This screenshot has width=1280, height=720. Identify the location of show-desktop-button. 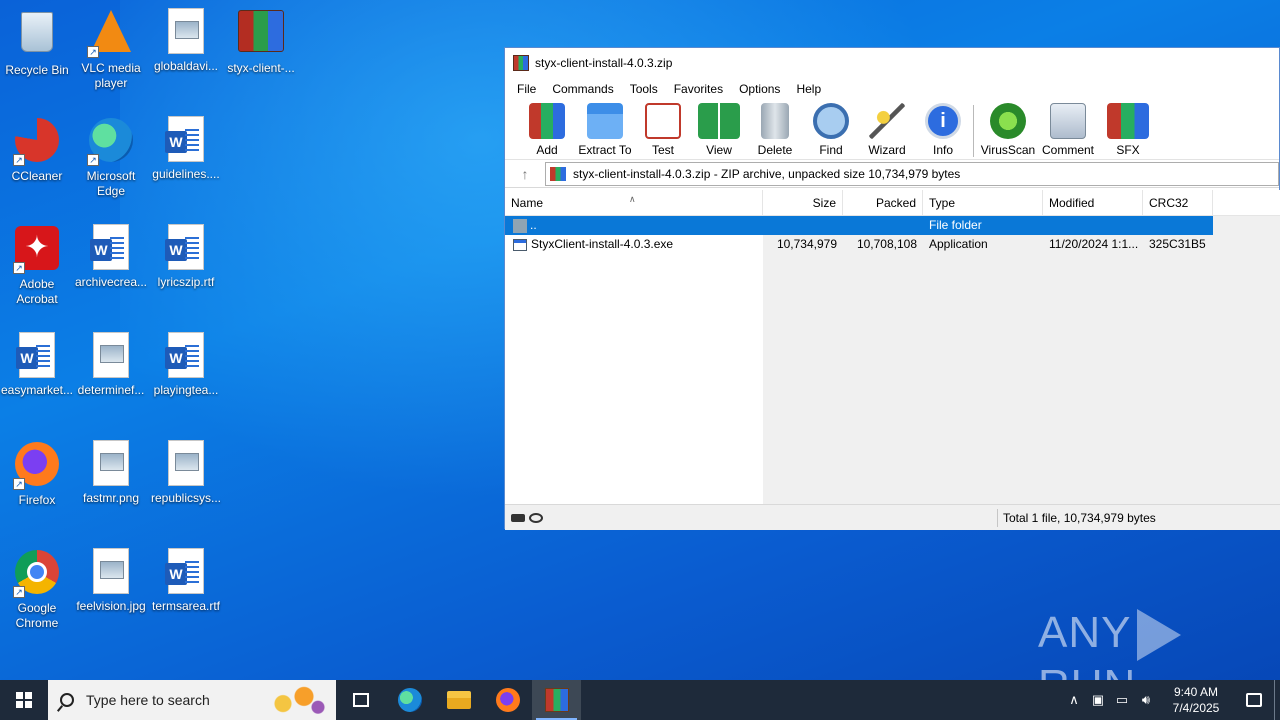
(1277, 700).